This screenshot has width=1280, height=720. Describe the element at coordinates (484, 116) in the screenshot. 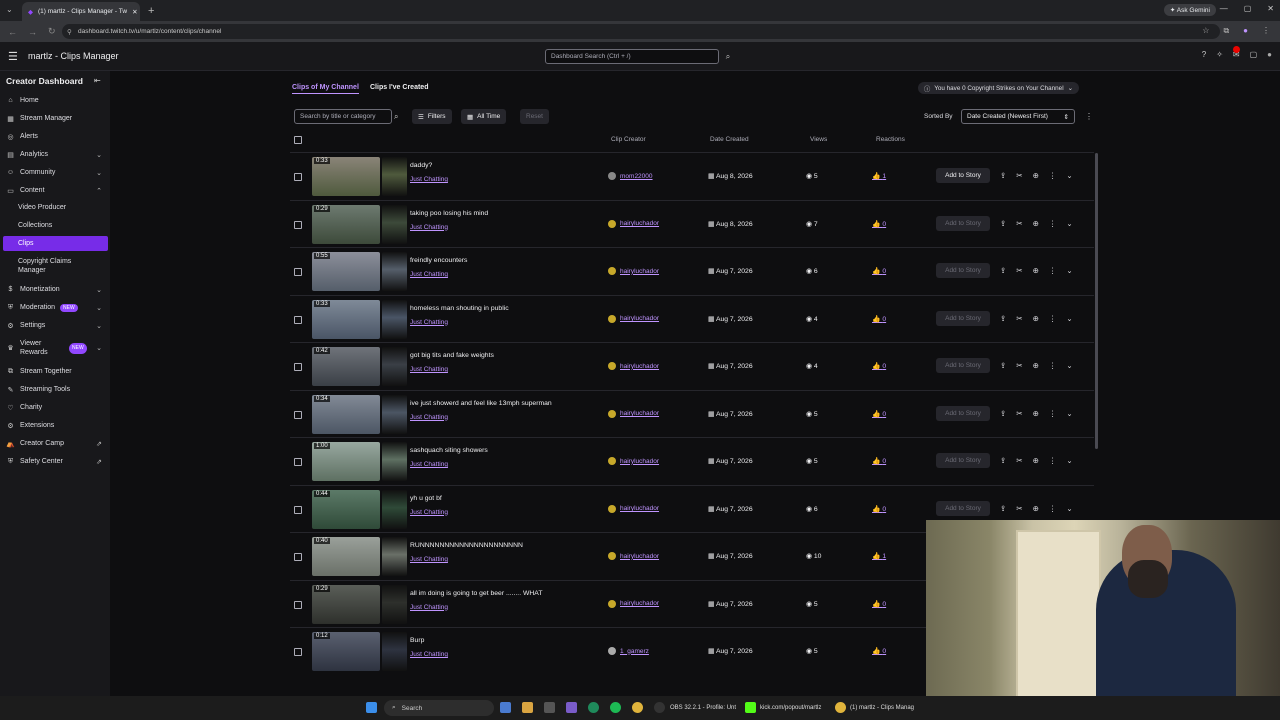

I see `all-time-button: ▦ All Time` at that location.